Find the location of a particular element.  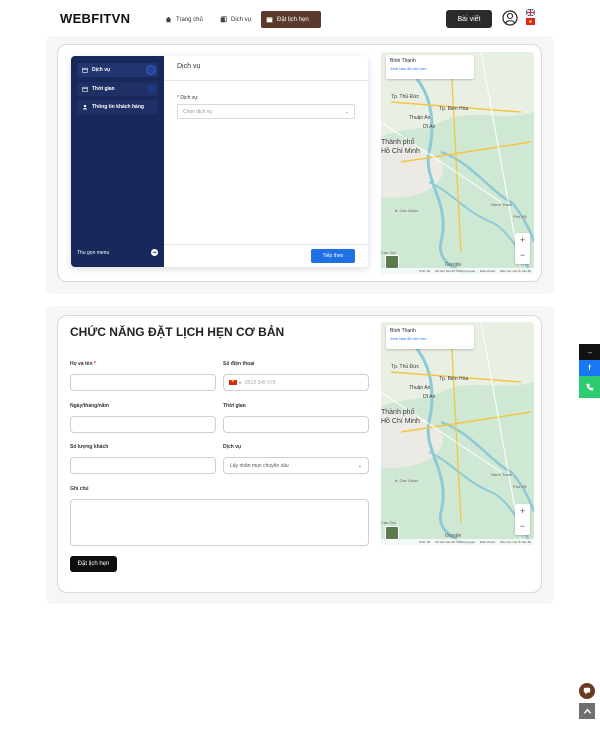

phone-icon is located at coordinates (589, 387).